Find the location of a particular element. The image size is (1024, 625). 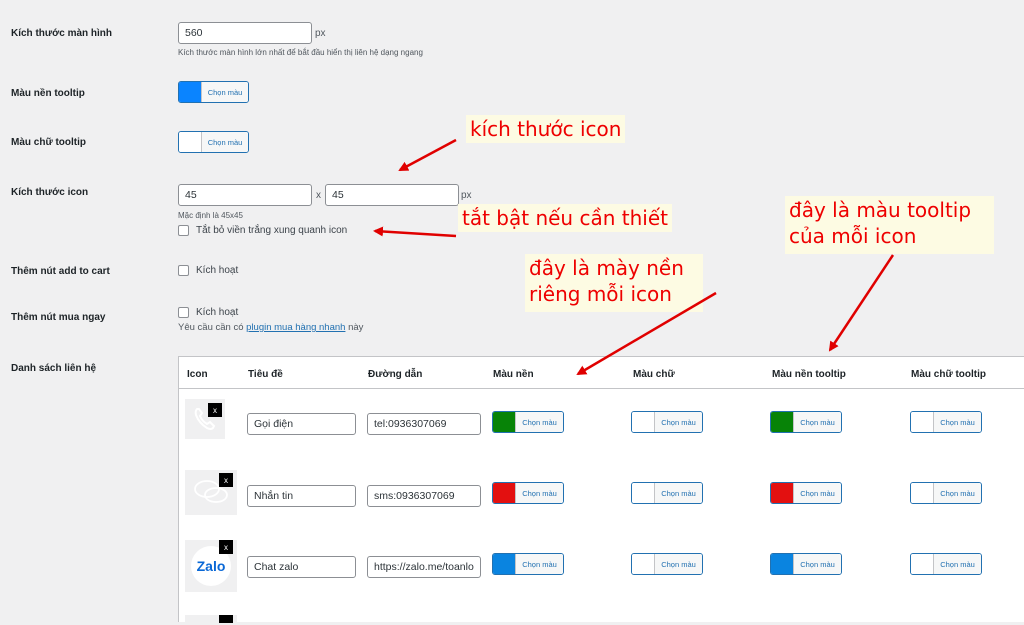

arrow-icon-size is located at coordinates (427, 155).